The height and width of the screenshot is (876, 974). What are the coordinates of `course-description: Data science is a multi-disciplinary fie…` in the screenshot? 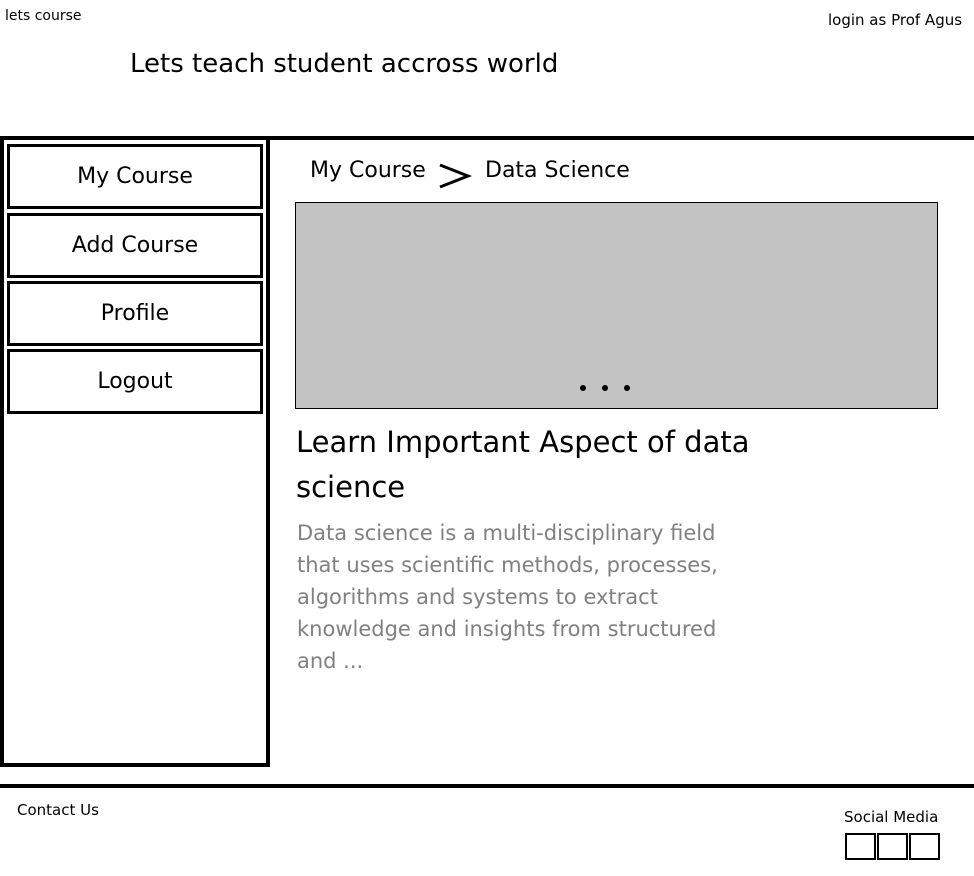 It's located at (507, 597).